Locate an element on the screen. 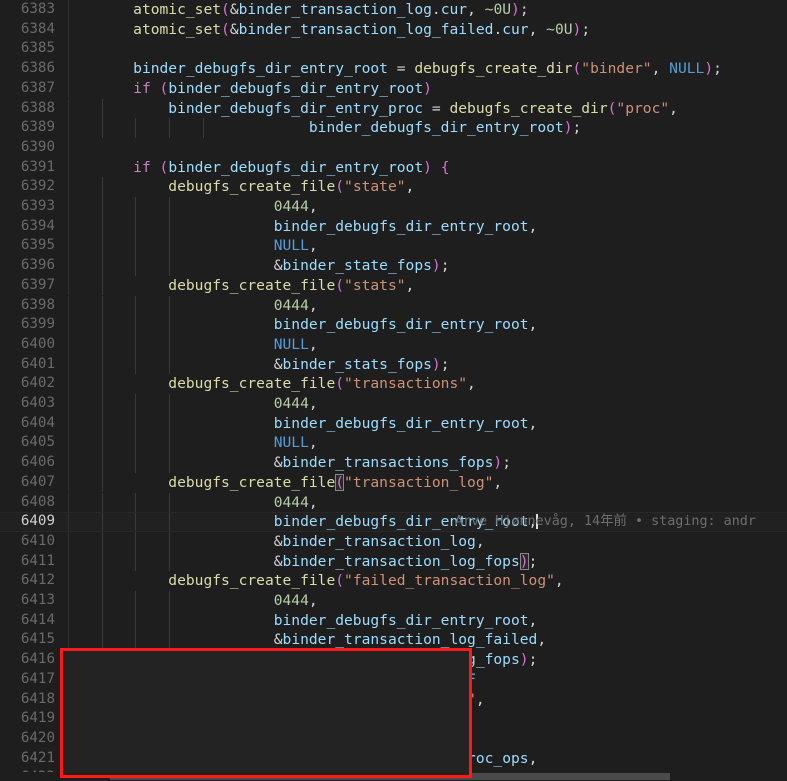 This screenshot has width=787, height=781. line-content: &binder_transaction_log, is located at coordinates (291, 542).